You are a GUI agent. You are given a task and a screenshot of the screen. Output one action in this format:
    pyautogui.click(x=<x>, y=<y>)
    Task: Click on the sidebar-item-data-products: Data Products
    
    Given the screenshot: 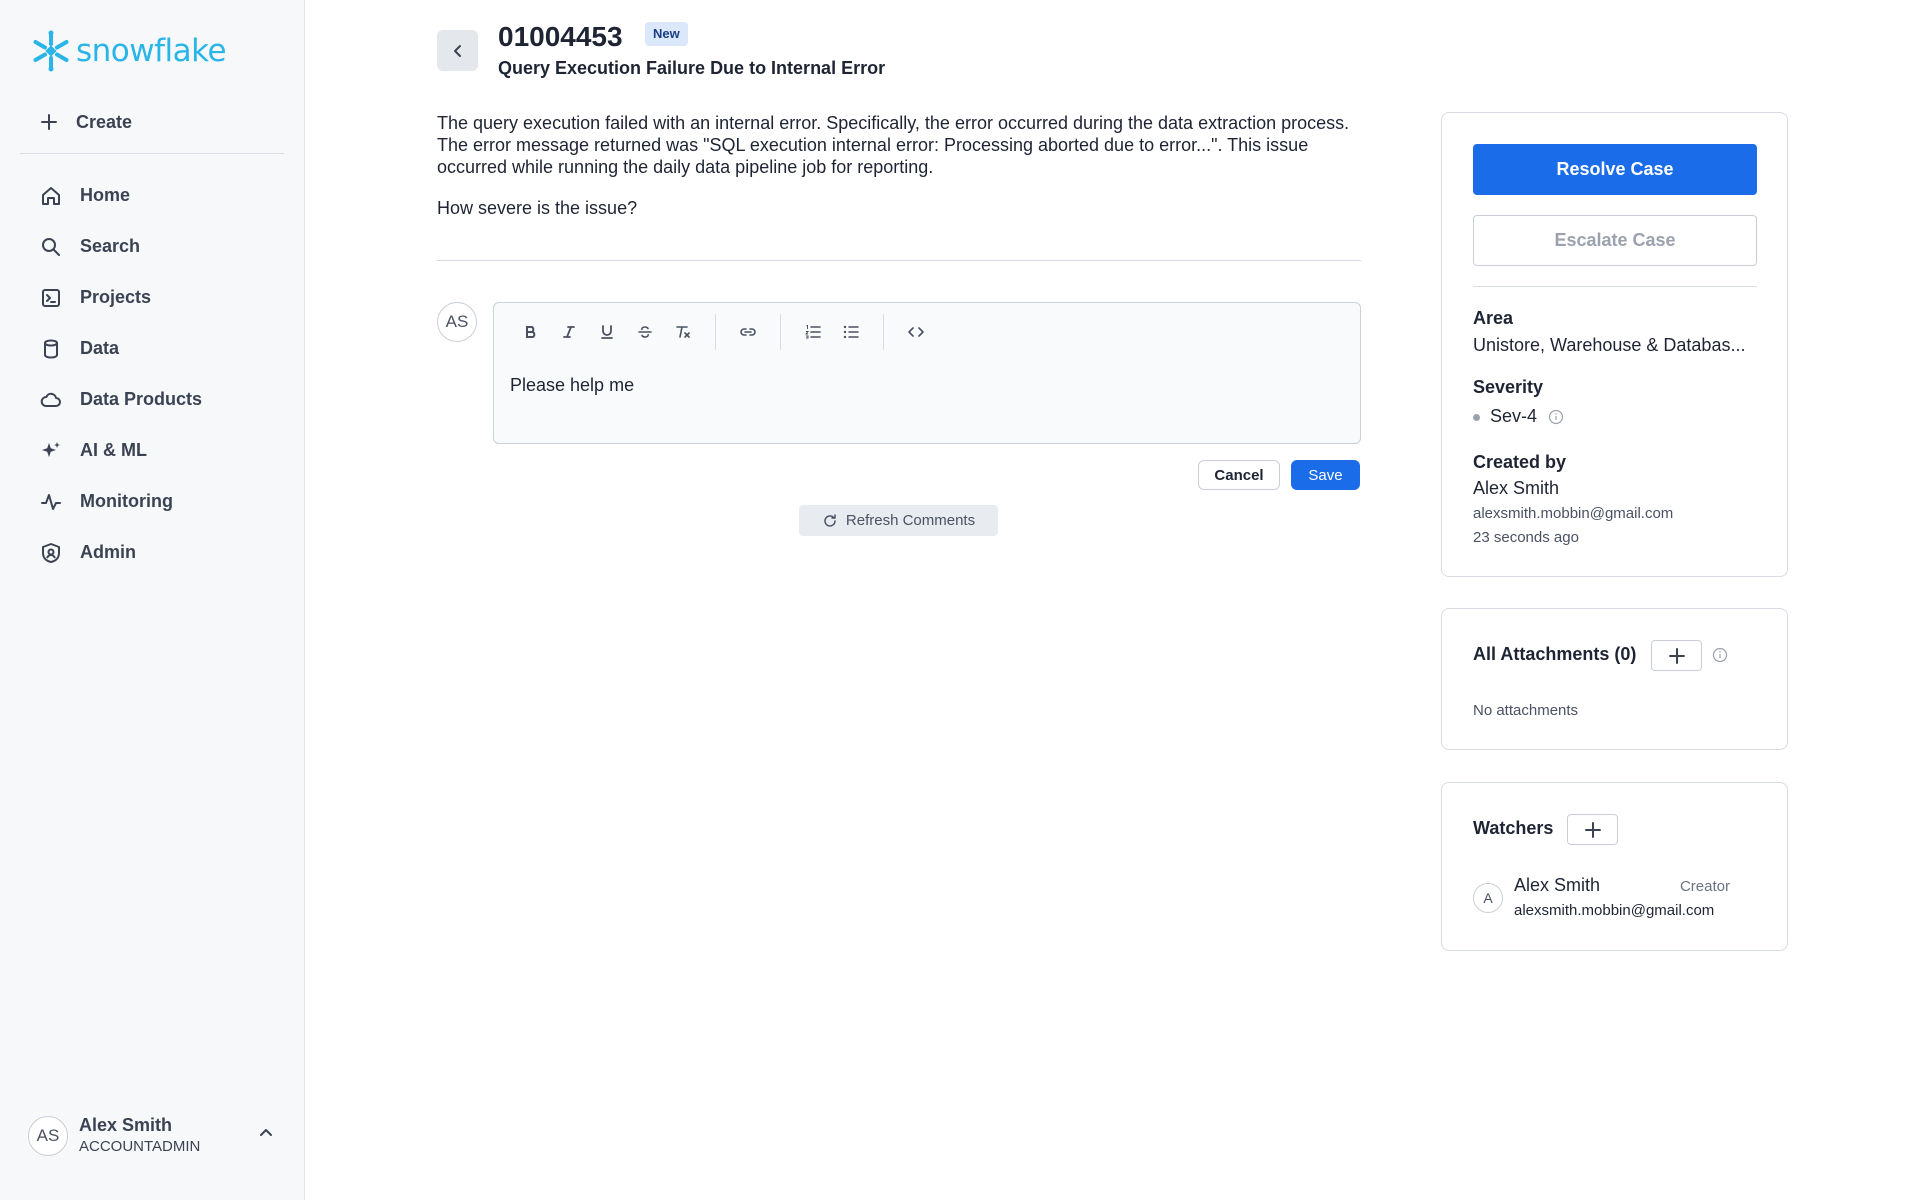 What is the action you would take?
    pyautogui.click(x=152, y=399)
    